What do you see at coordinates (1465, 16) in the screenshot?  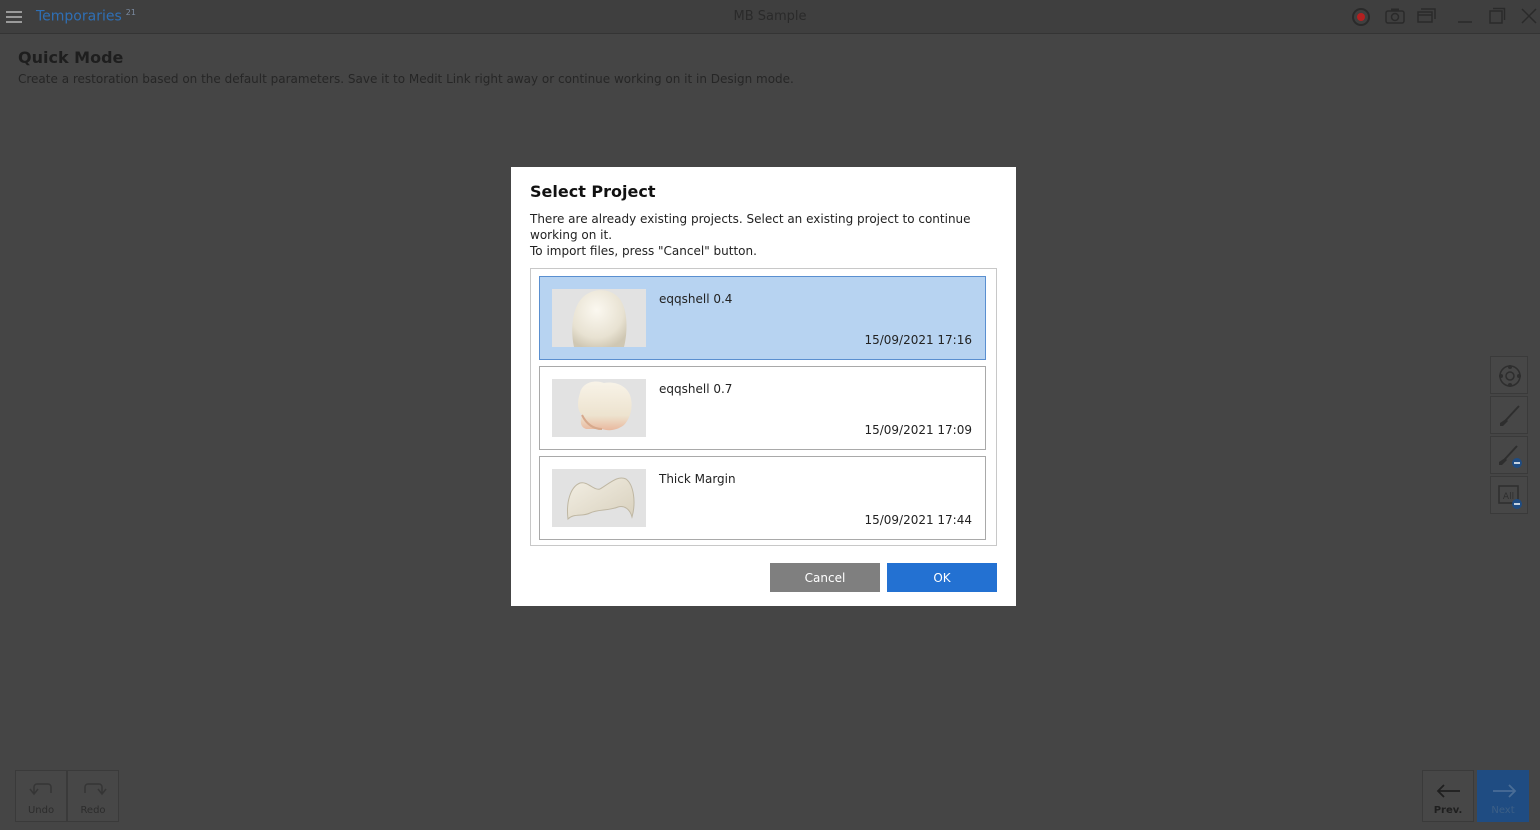 I see `minimize-icon` at bounding box center [1465, 16].